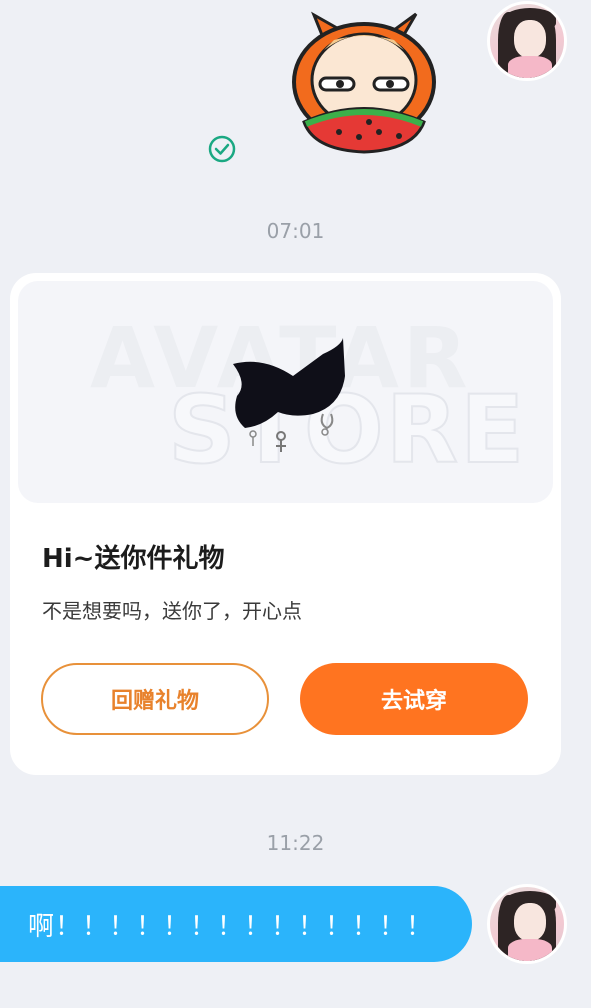 The width and height of the screenshot is (591, 1008). What do you see at coordinates (364, 85) in the screenshot?
I see `sticker-image` at bounding box center [364, 85].